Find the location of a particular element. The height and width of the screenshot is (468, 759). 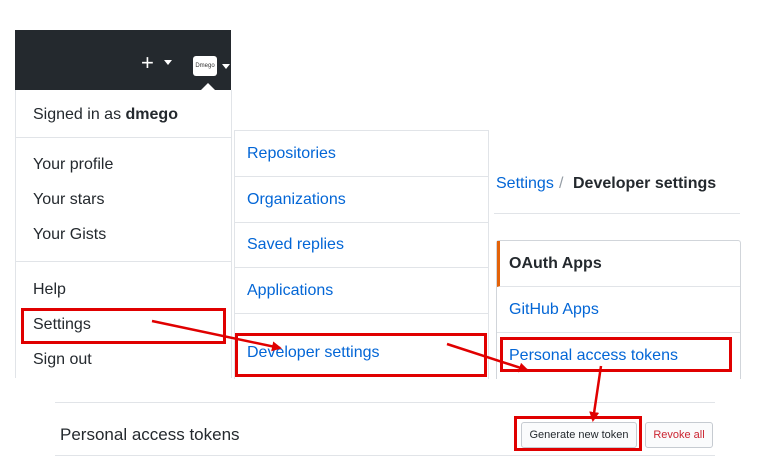

arrow-to-generate-token is located at coordinates (596, 393).